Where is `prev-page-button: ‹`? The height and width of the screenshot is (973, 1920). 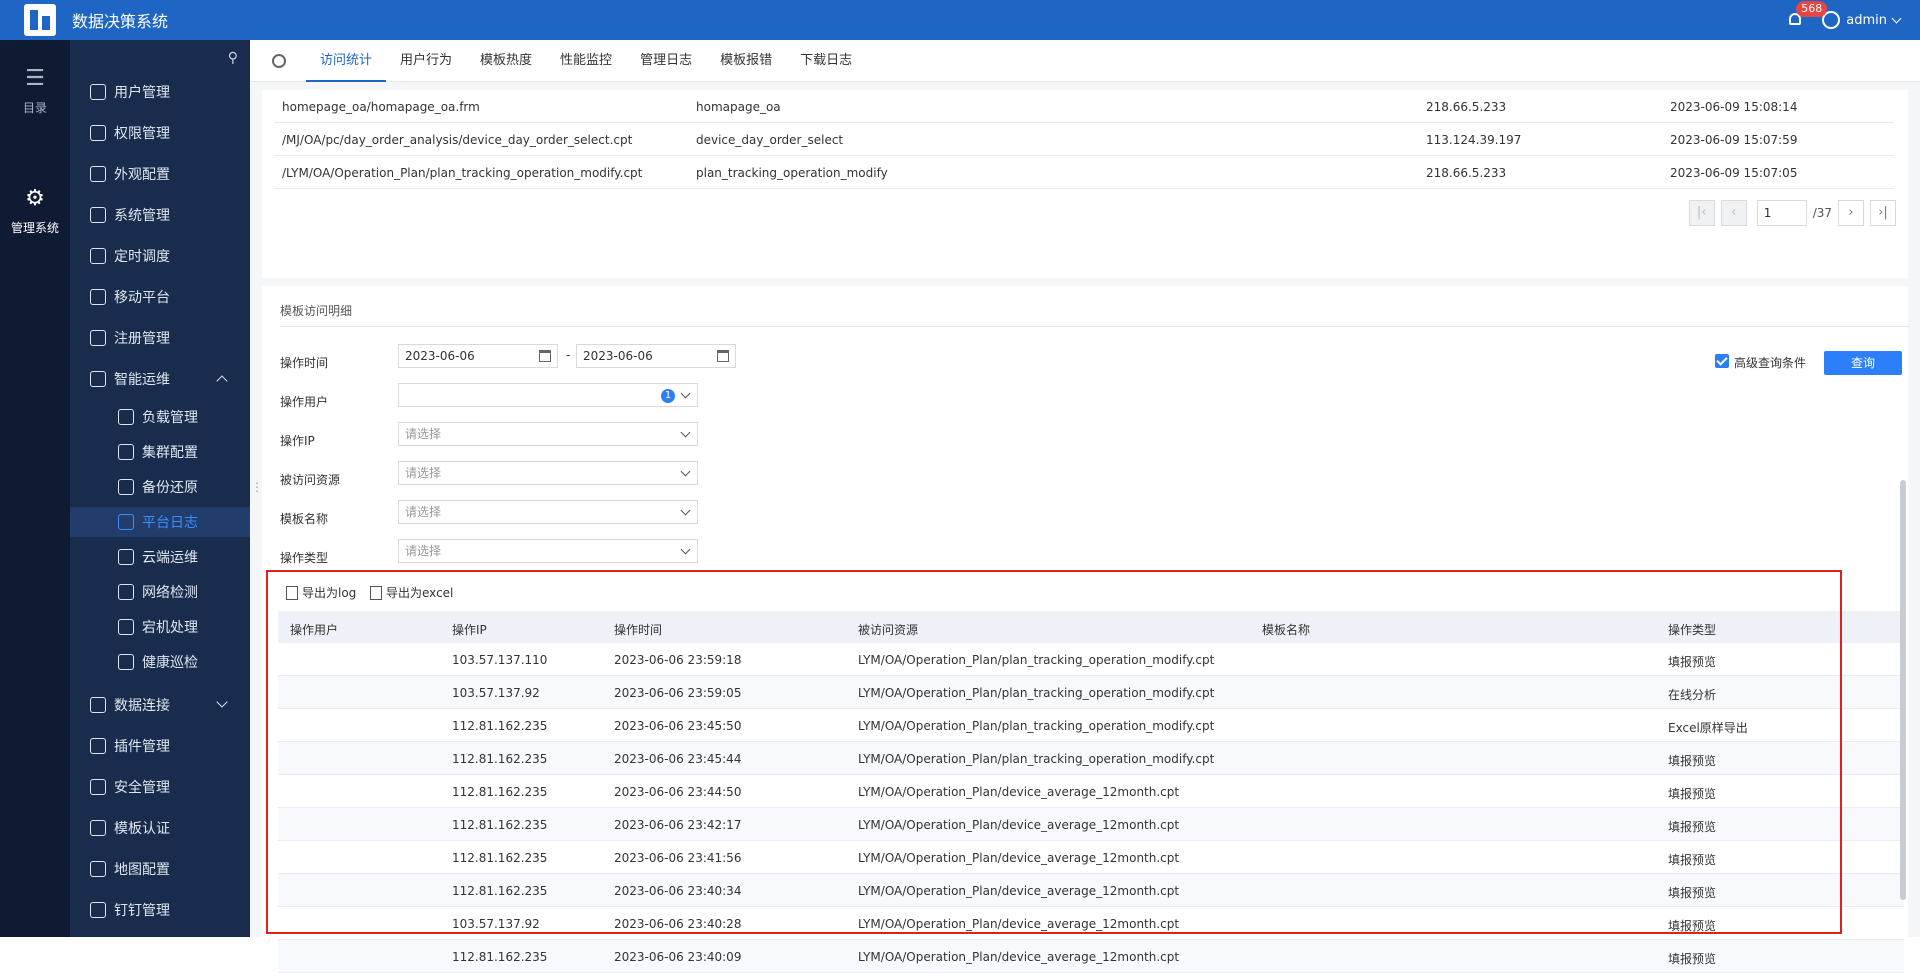 prev-page-button: ‹ is located at coordinates (1733, 213).